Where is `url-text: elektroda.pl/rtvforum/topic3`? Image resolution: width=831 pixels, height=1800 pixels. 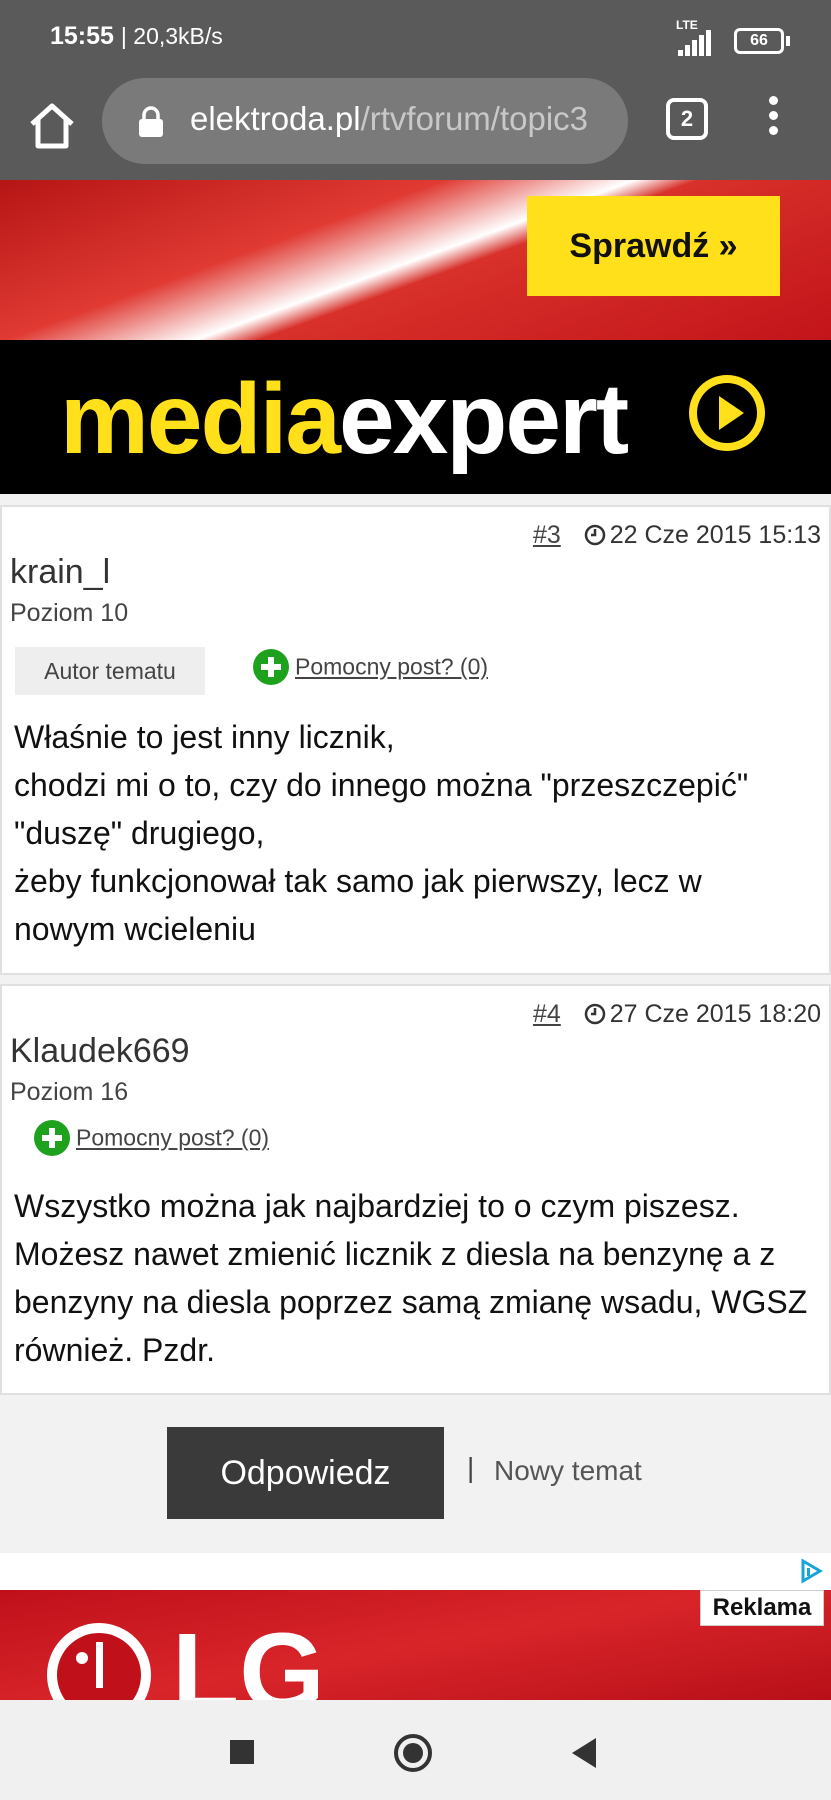 url-text: elektroda.pl/rtvforum/topic3 is located at coordinates (389, 119).